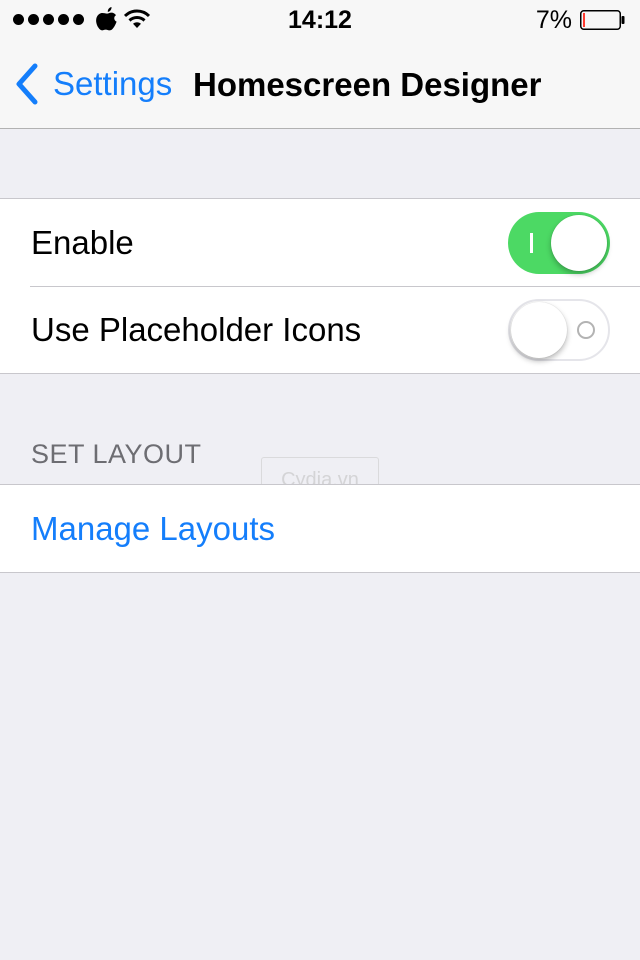 The image size is (640, 960). I want to click on battery-level-fill, so click(584, 20).